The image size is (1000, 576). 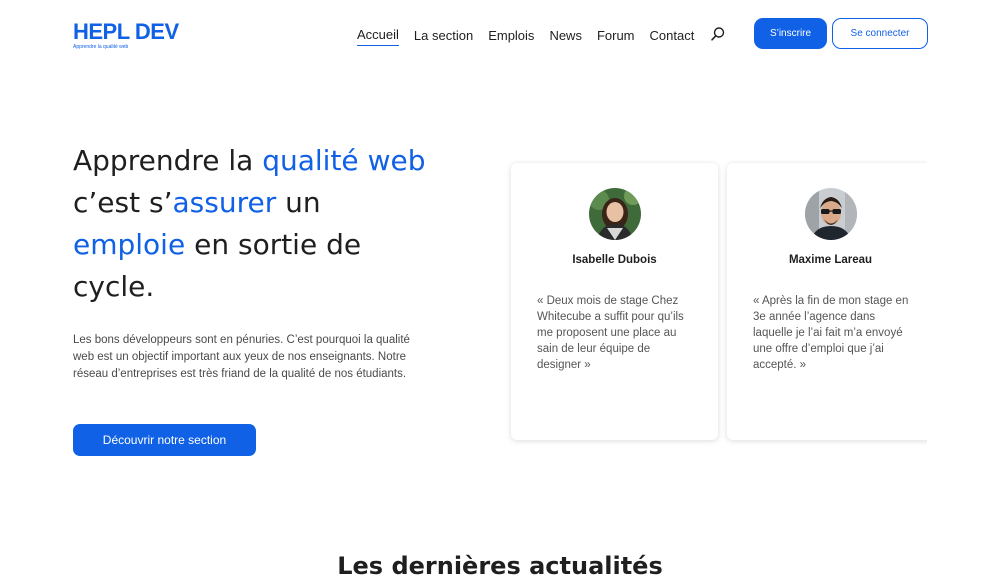 What do you see at coordinates (378, 36) in the screenshot?
I see `nav-link-accueil: Accueil` at bounding box center [378, 36].